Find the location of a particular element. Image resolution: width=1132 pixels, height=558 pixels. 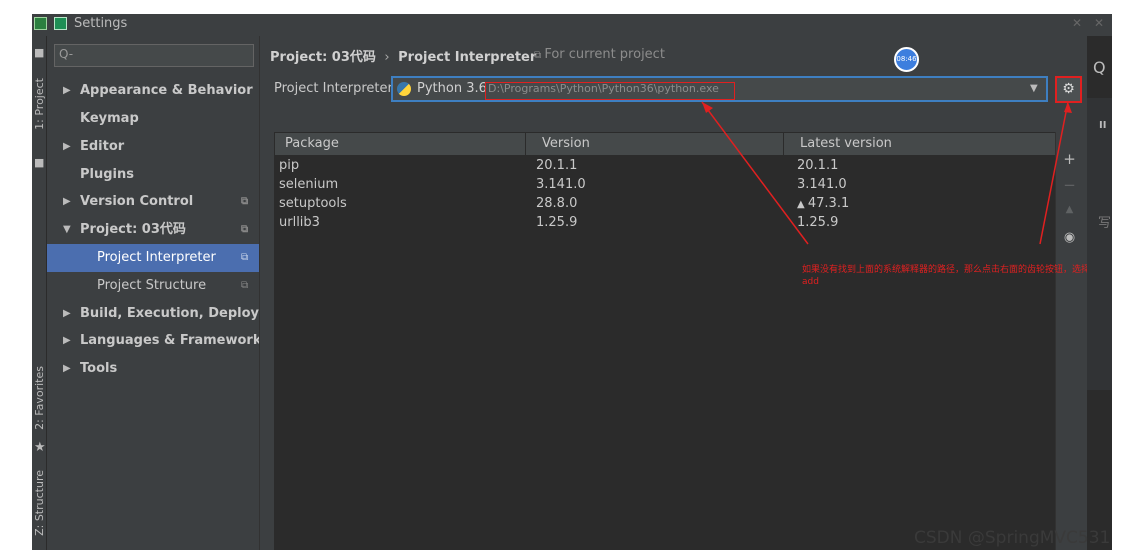

gear-icon: ⚙ is located at coordinates (1068, 89).